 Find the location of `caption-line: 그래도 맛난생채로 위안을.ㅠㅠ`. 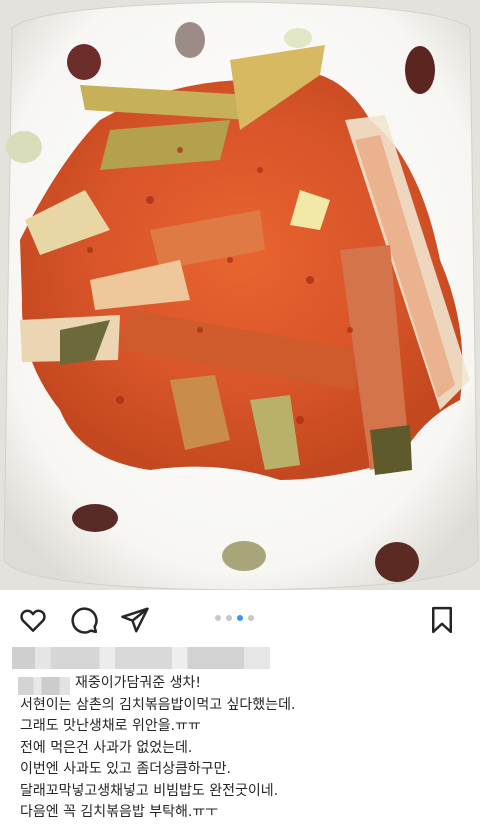

caption-line: 그래도 맛난생채로 위안을.ㅠㅠ is located at coordinates (110, 726).